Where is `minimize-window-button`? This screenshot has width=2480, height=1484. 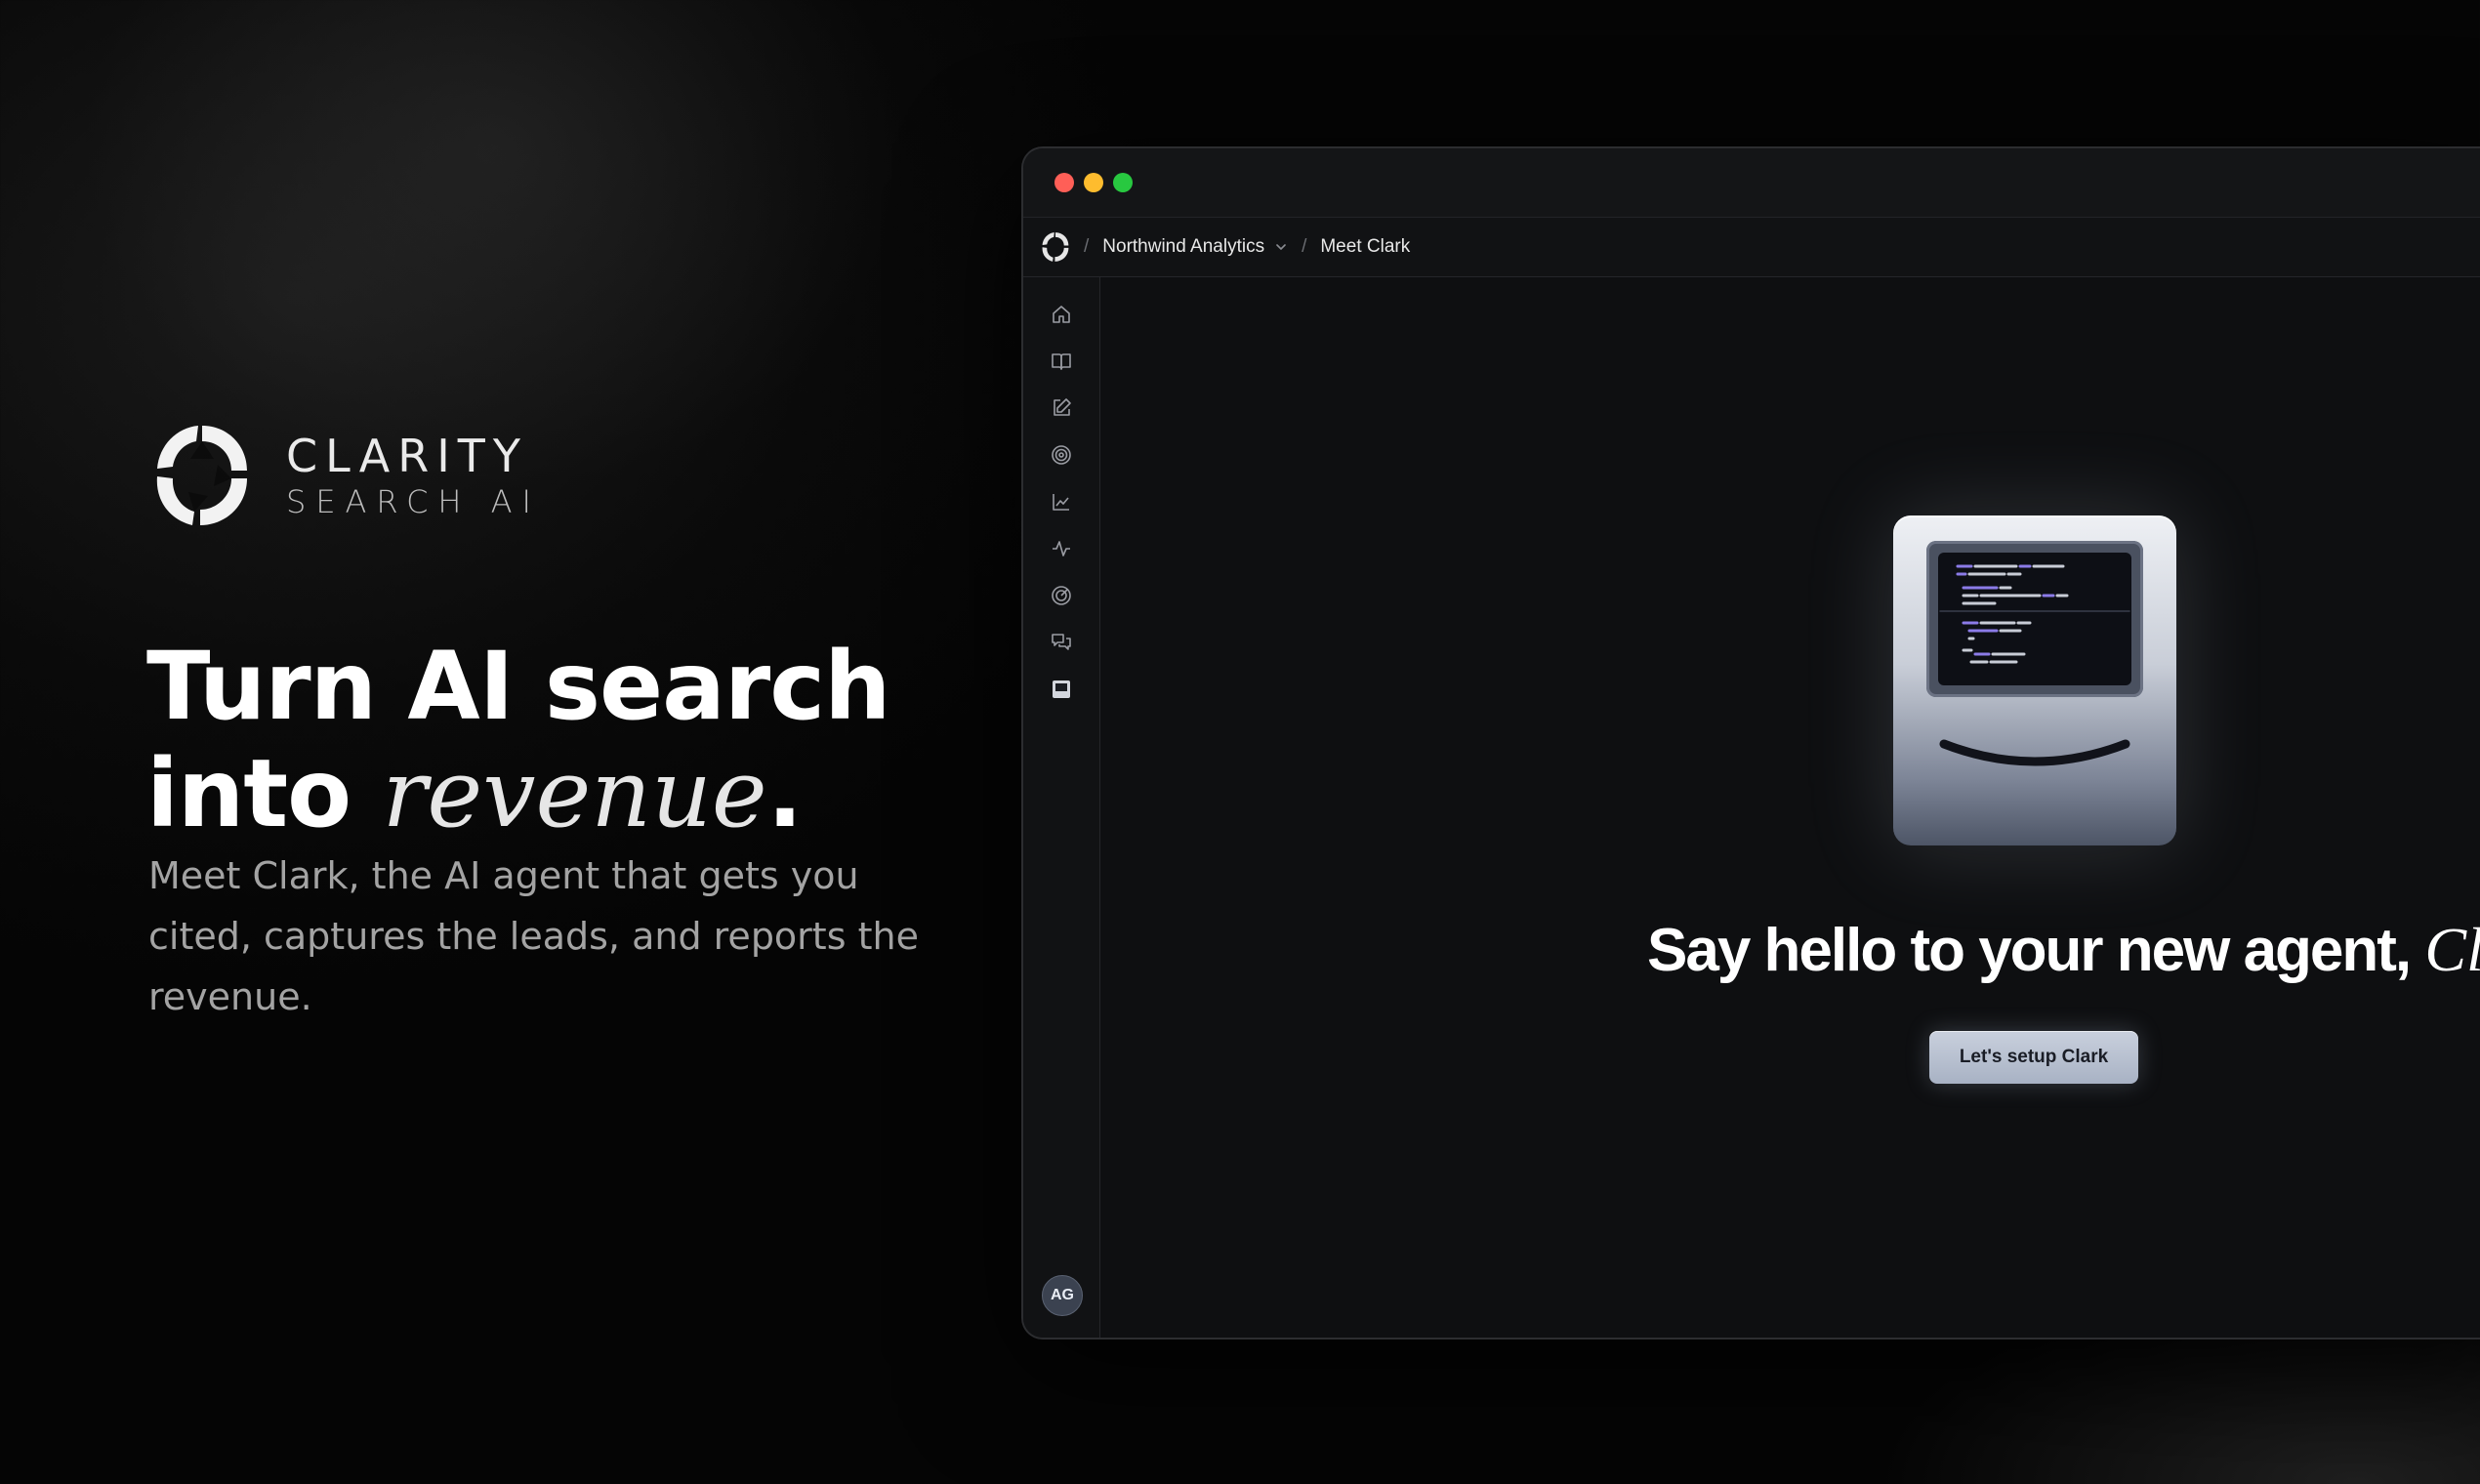 minimize-window-button is located at coordinates (1093, 183).